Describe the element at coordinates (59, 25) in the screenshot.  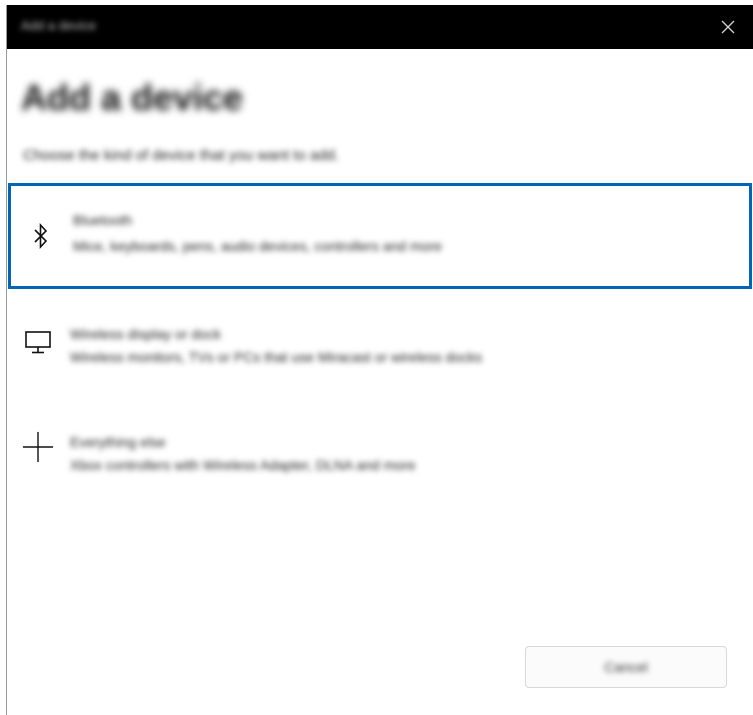
I see `window-title: Add a device` at that location.